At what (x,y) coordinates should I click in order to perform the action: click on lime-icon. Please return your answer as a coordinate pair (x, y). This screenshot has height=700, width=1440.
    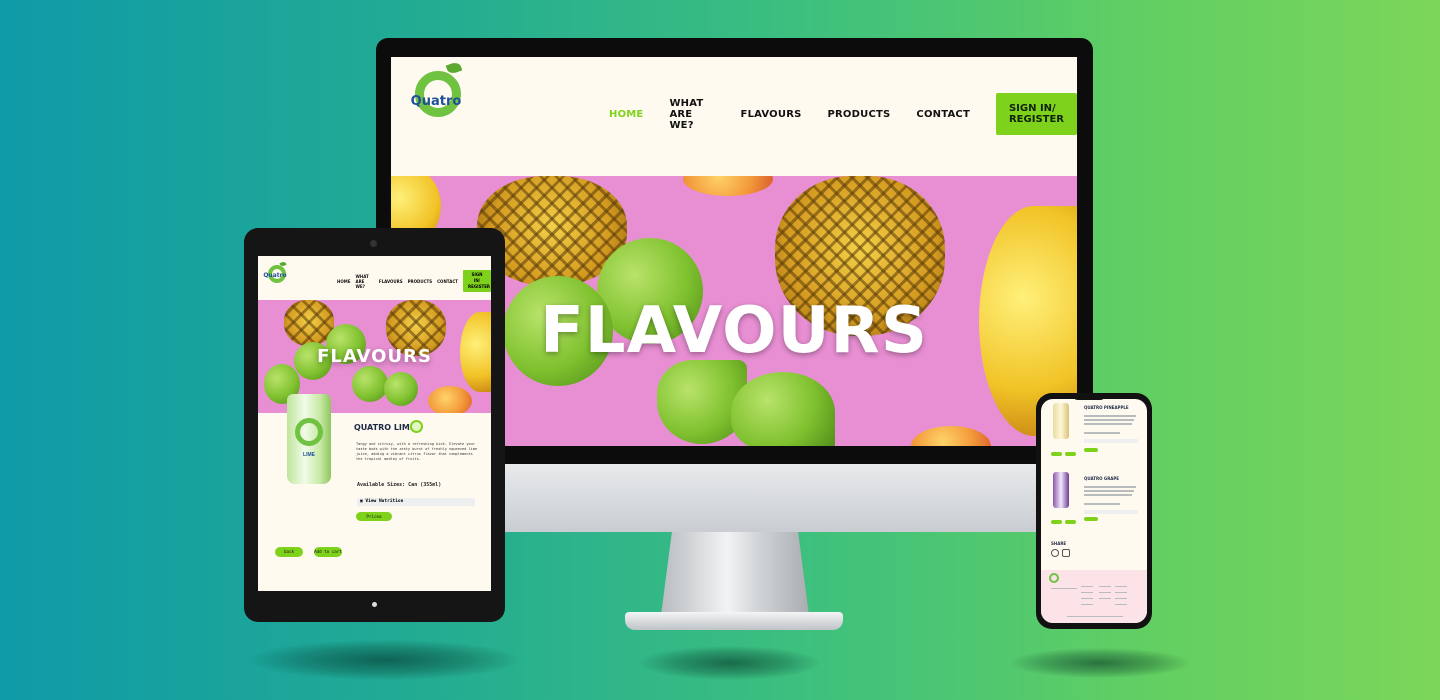
    Looking at the image, I should click on (416, 426).